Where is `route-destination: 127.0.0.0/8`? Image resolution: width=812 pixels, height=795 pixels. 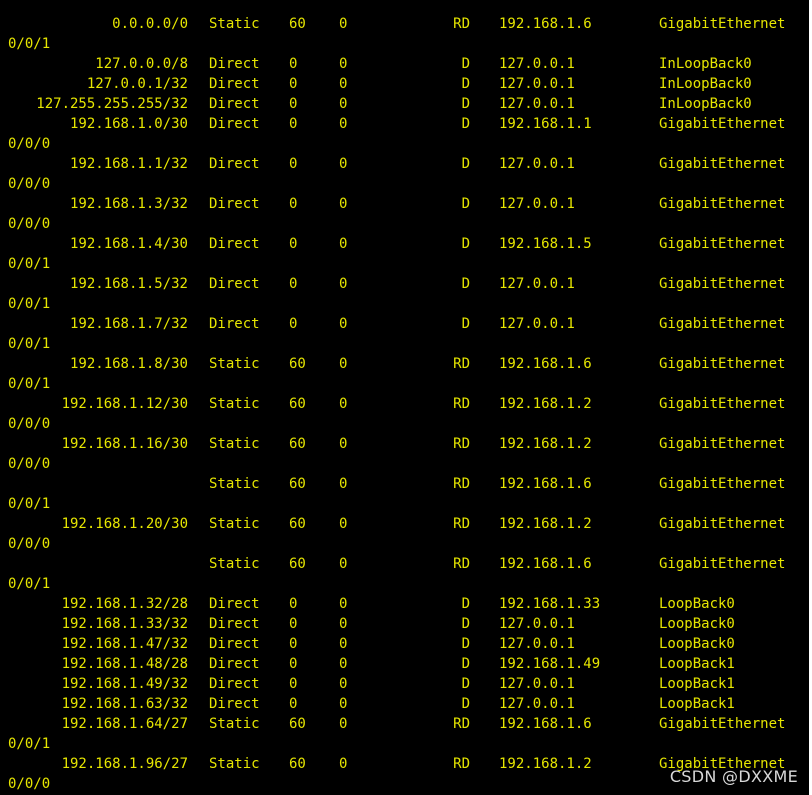
route-destination: 127.0.0.0/8 is located at coordinates (141, 64).